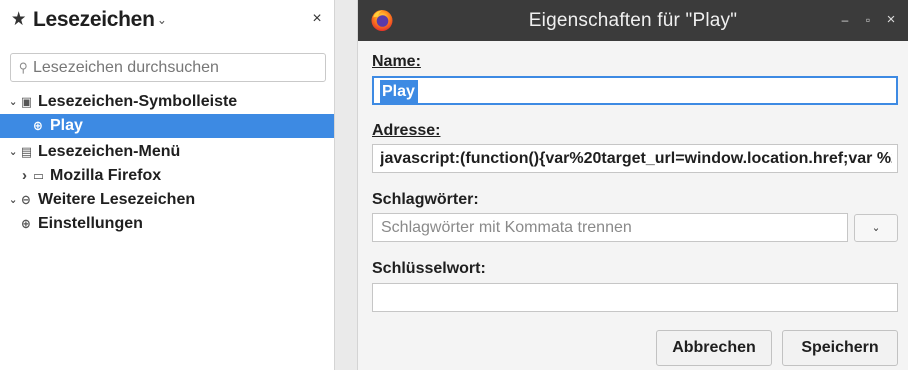 This screenshot has width=908, height=370. I want to click on tree-item-label: Mozilla Firefox, so click(106, 175).